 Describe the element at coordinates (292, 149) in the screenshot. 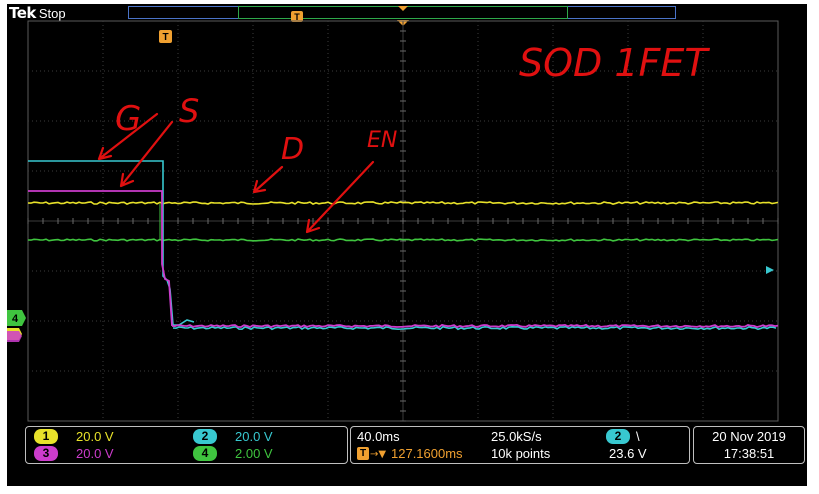

I see `annotation-d: D` at that location.